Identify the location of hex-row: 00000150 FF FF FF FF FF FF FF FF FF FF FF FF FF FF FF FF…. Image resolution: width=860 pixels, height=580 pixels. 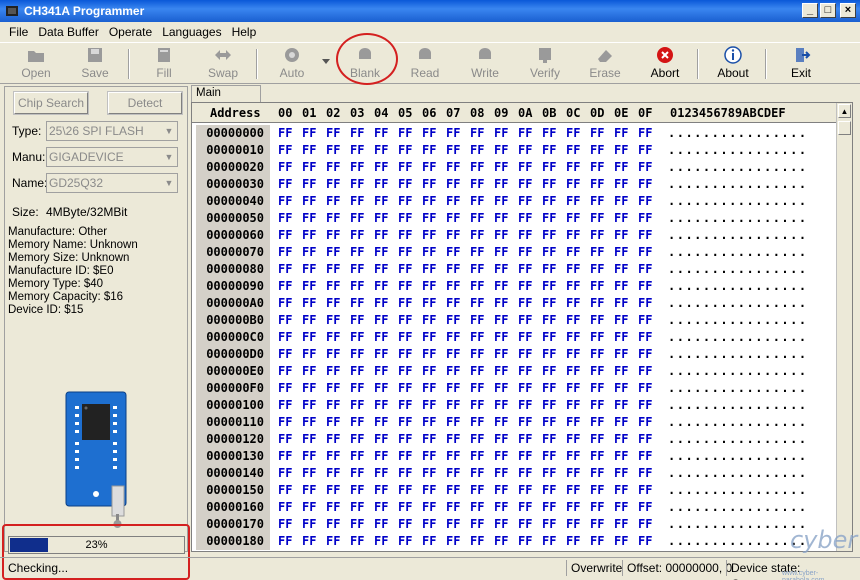
(515, 490).